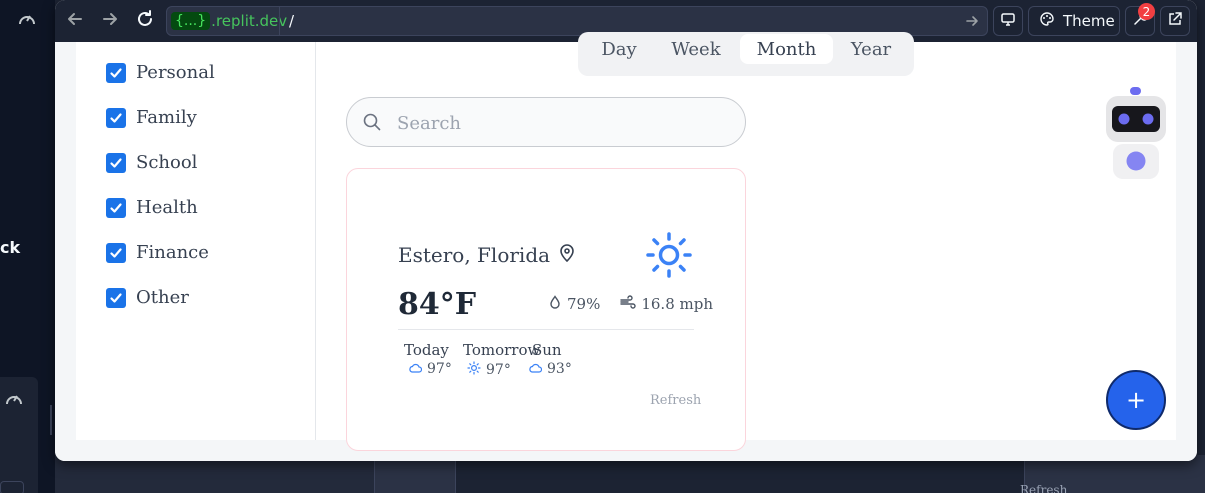  Describe the element at coordinates (167, 207) in the screenshot. I see `category-label: Health` at that location.